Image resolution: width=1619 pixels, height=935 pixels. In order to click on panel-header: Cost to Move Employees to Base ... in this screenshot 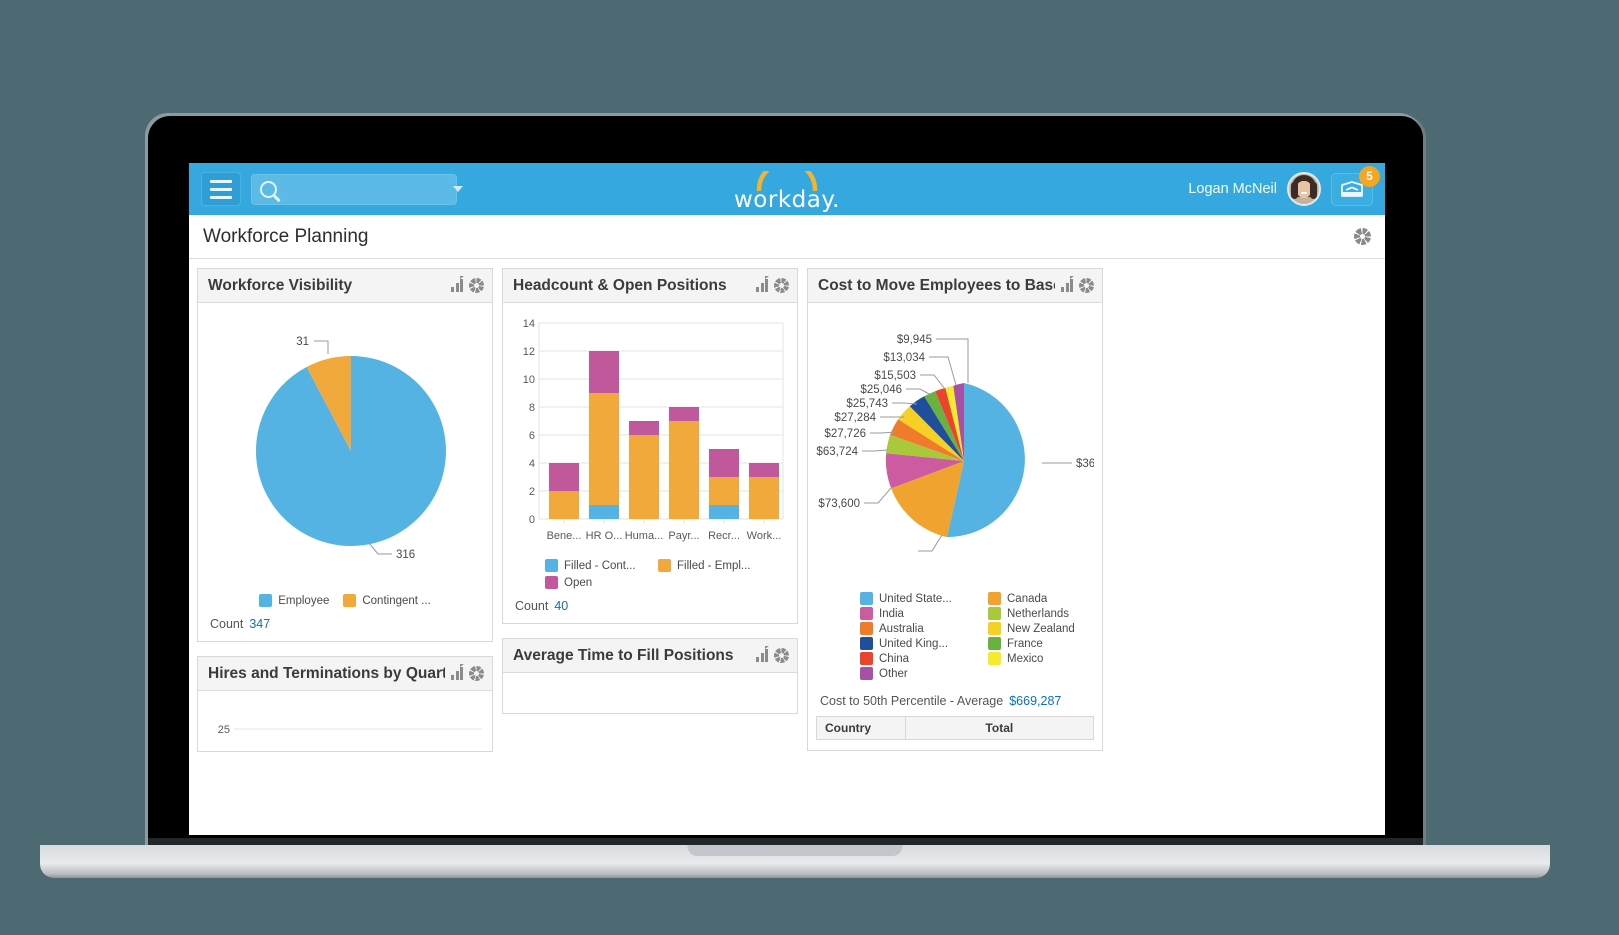, I will do `click(955, 286)`.